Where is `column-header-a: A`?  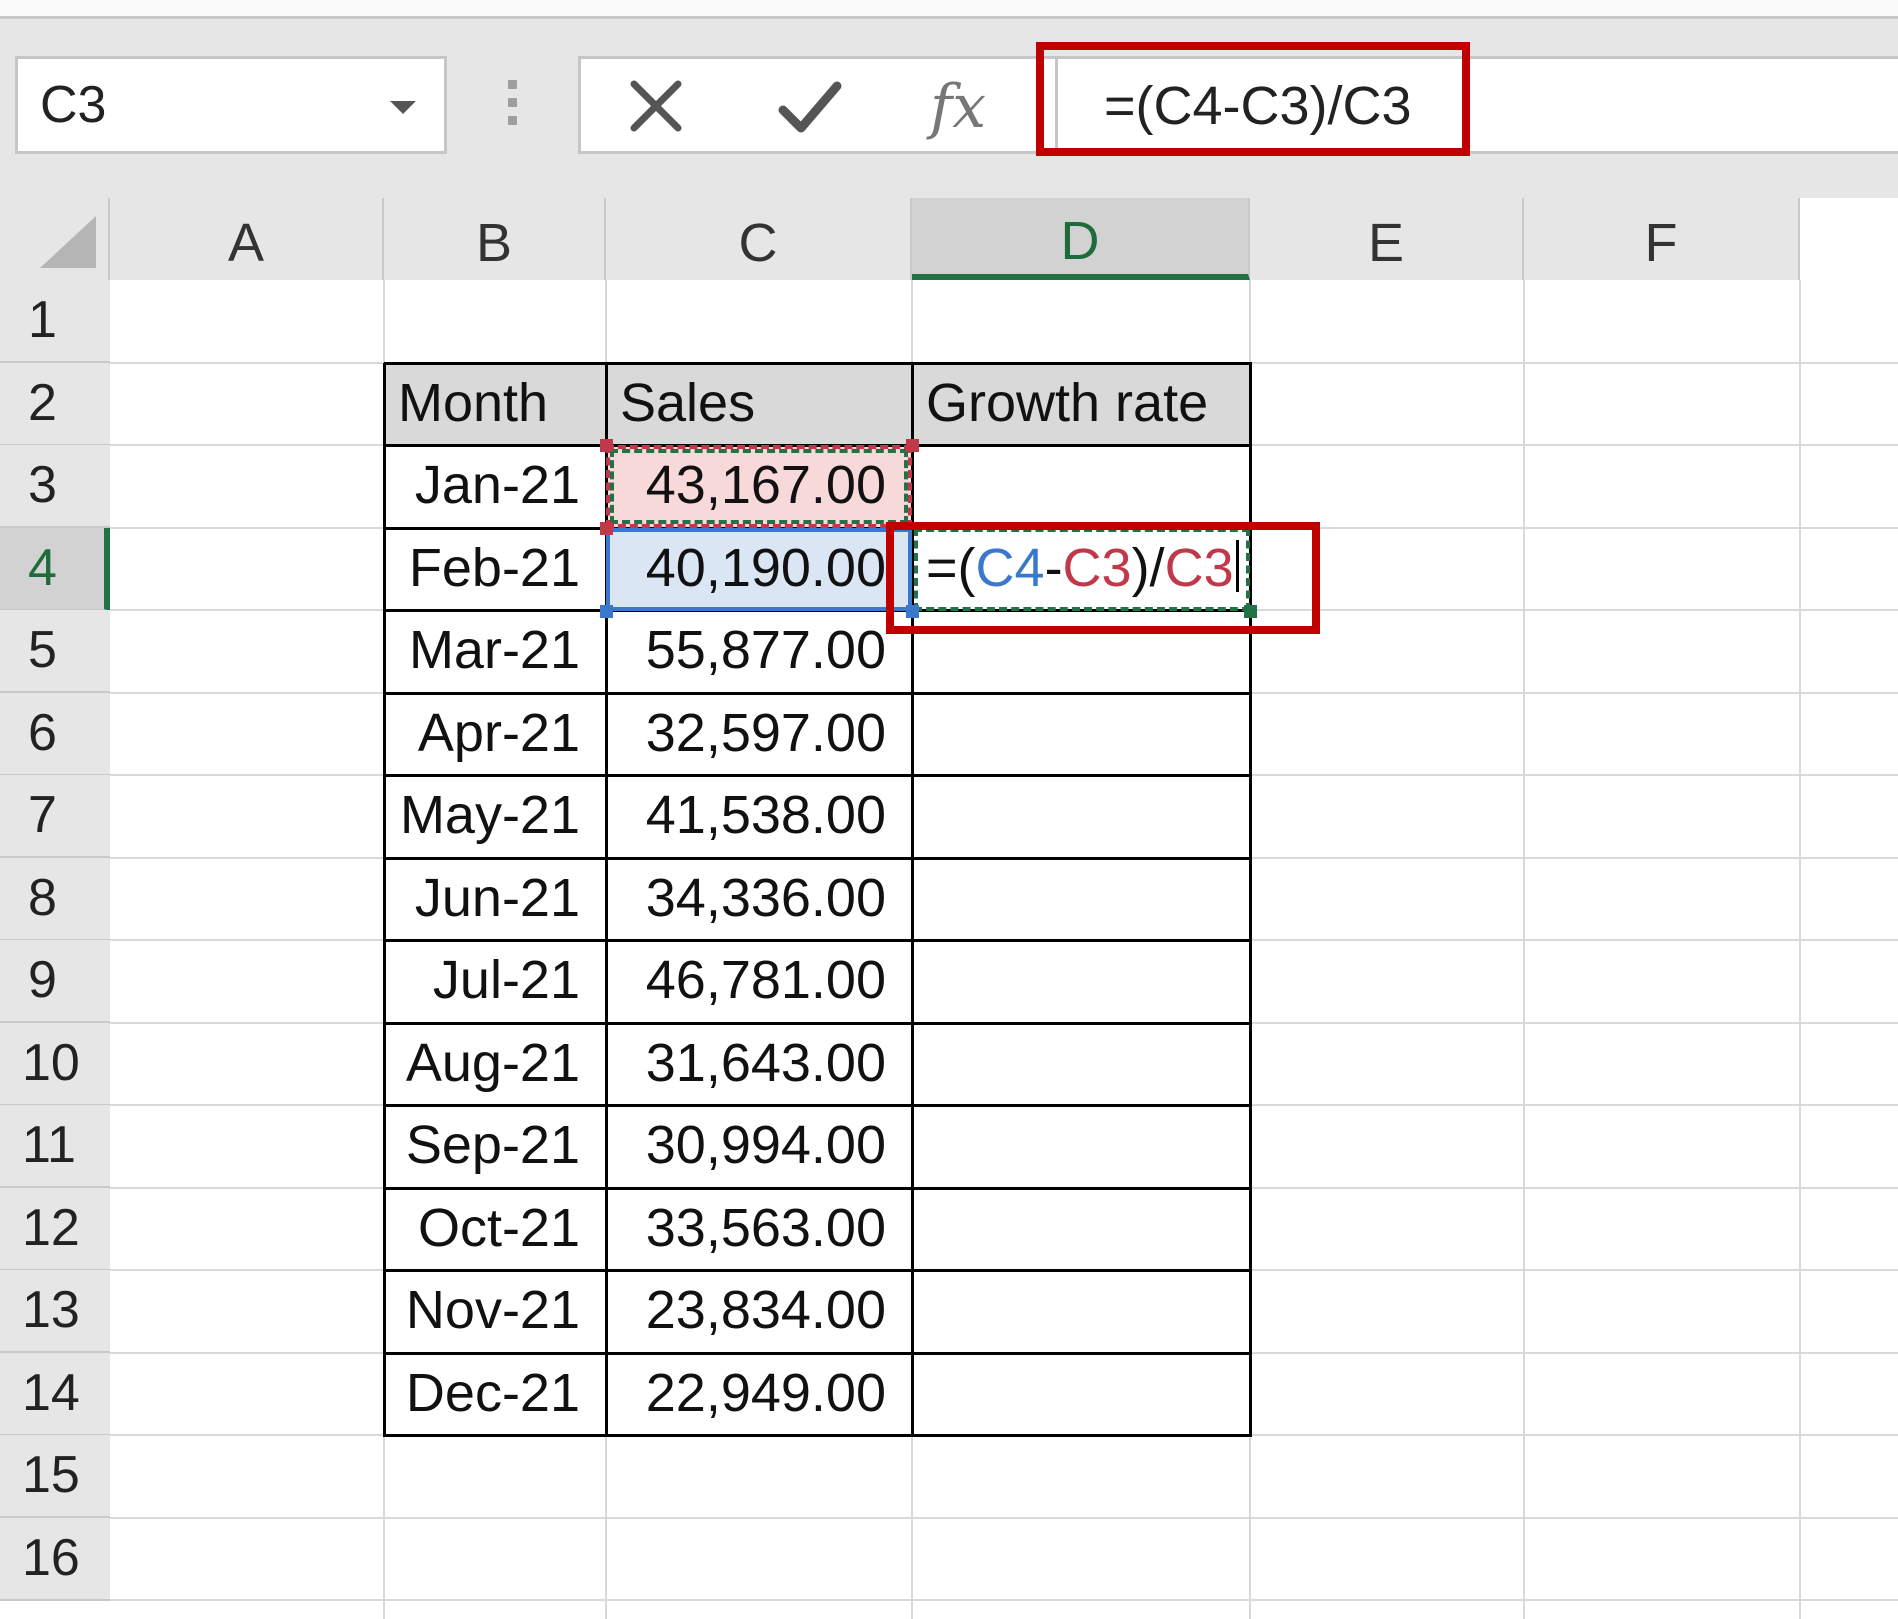
column-header-a: A is located at coordinates (247, 239).